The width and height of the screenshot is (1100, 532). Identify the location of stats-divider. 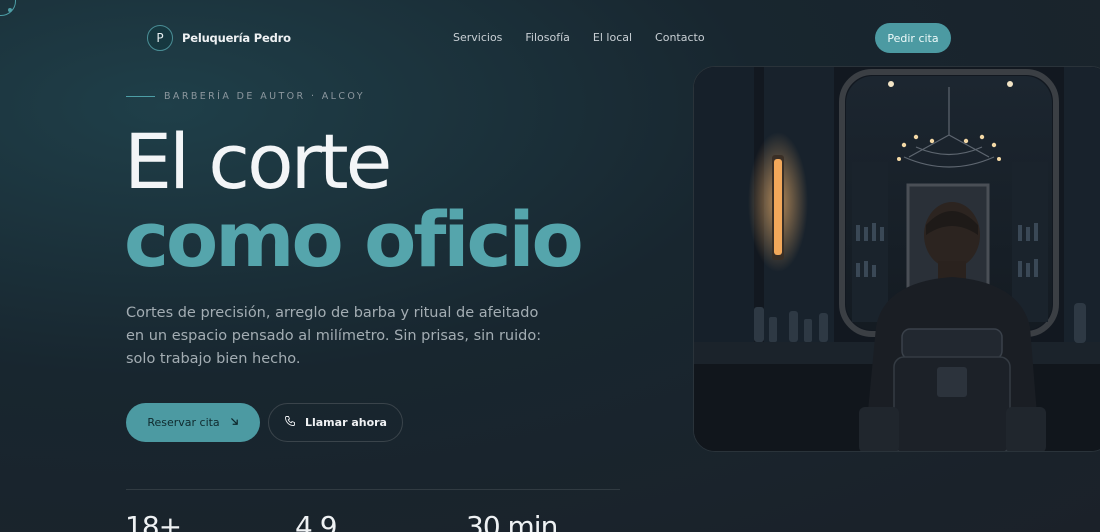
(373, 489).